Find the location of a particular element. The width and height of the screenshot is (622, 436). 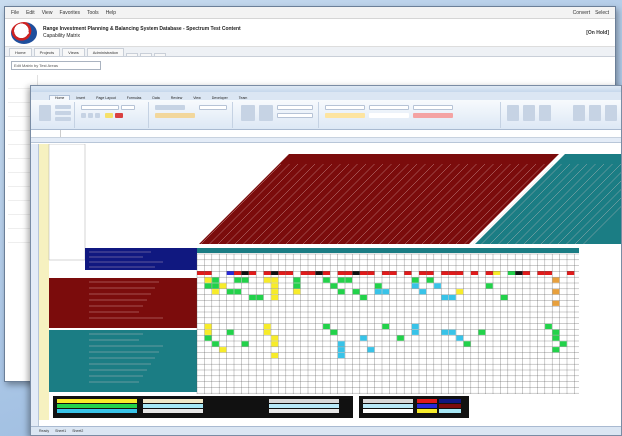

find-select-button is located at coordinates (595, 113).